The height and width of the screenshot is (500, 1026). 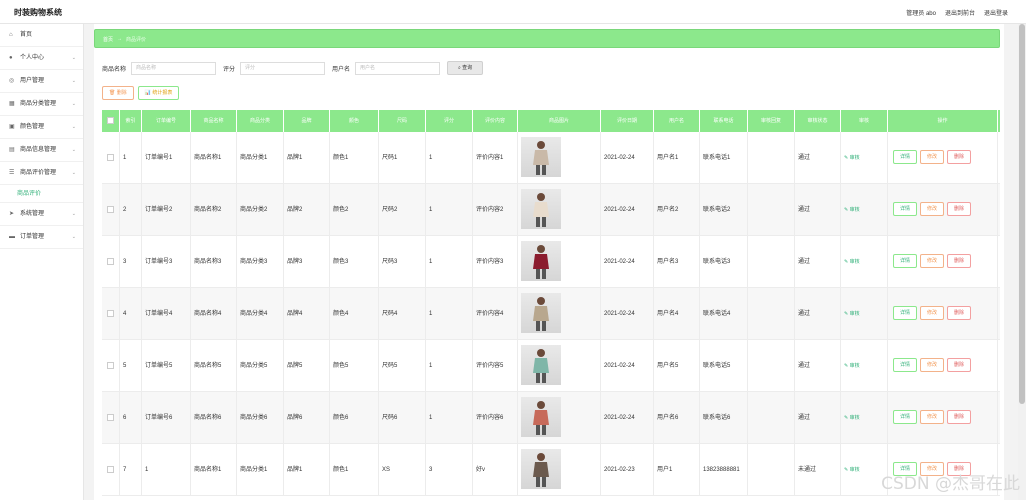 I want to click on chevron-down-icon: ⌄, so click(x=73, y=214).